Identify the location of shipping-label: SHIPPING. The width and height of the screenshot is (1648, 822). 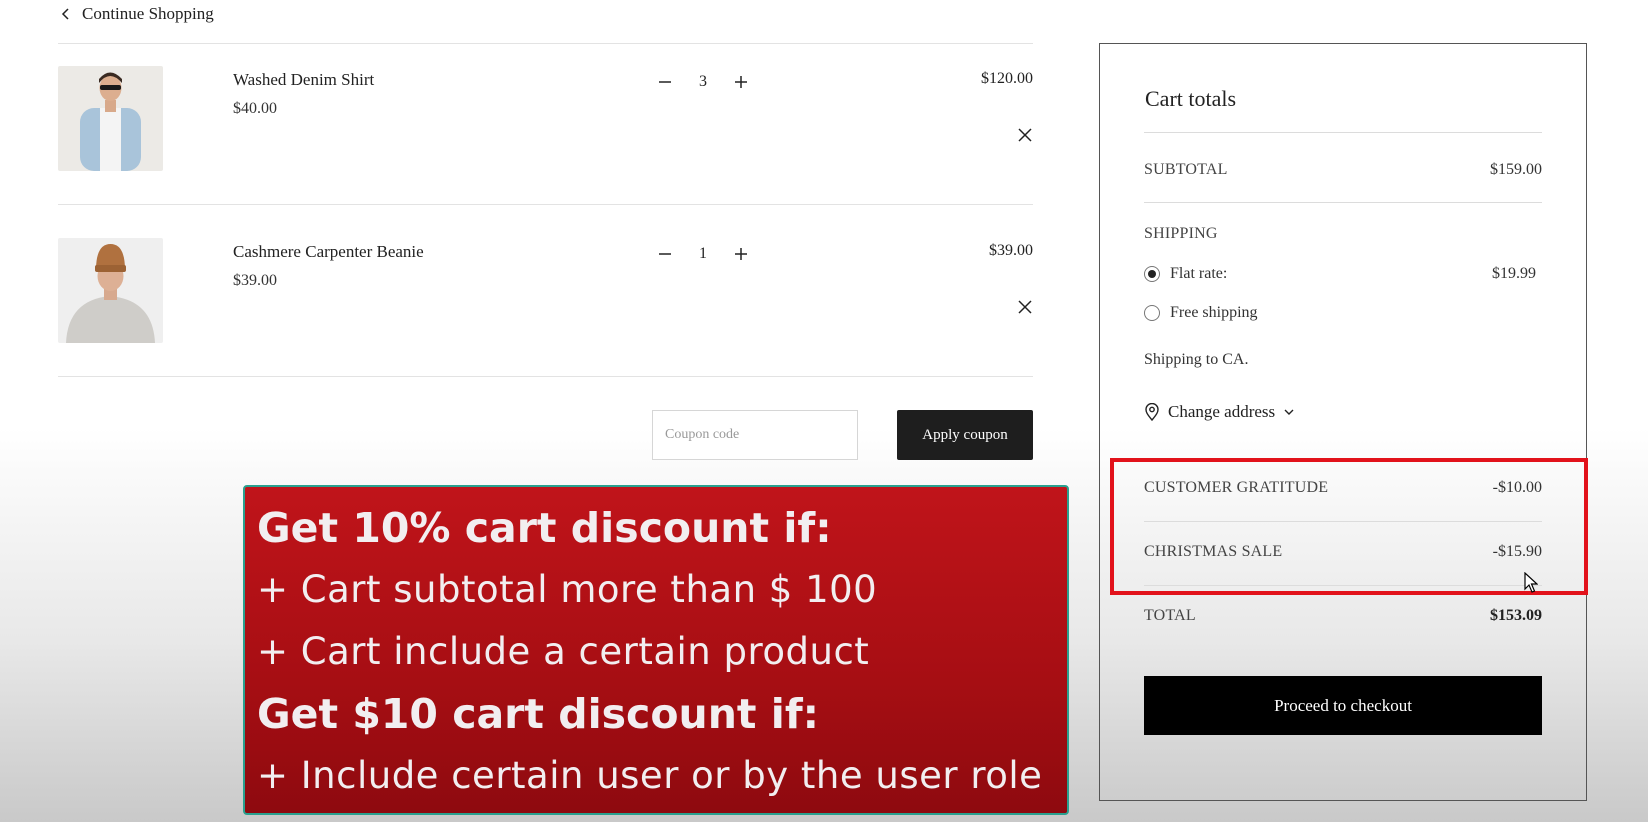
(1181, 233).